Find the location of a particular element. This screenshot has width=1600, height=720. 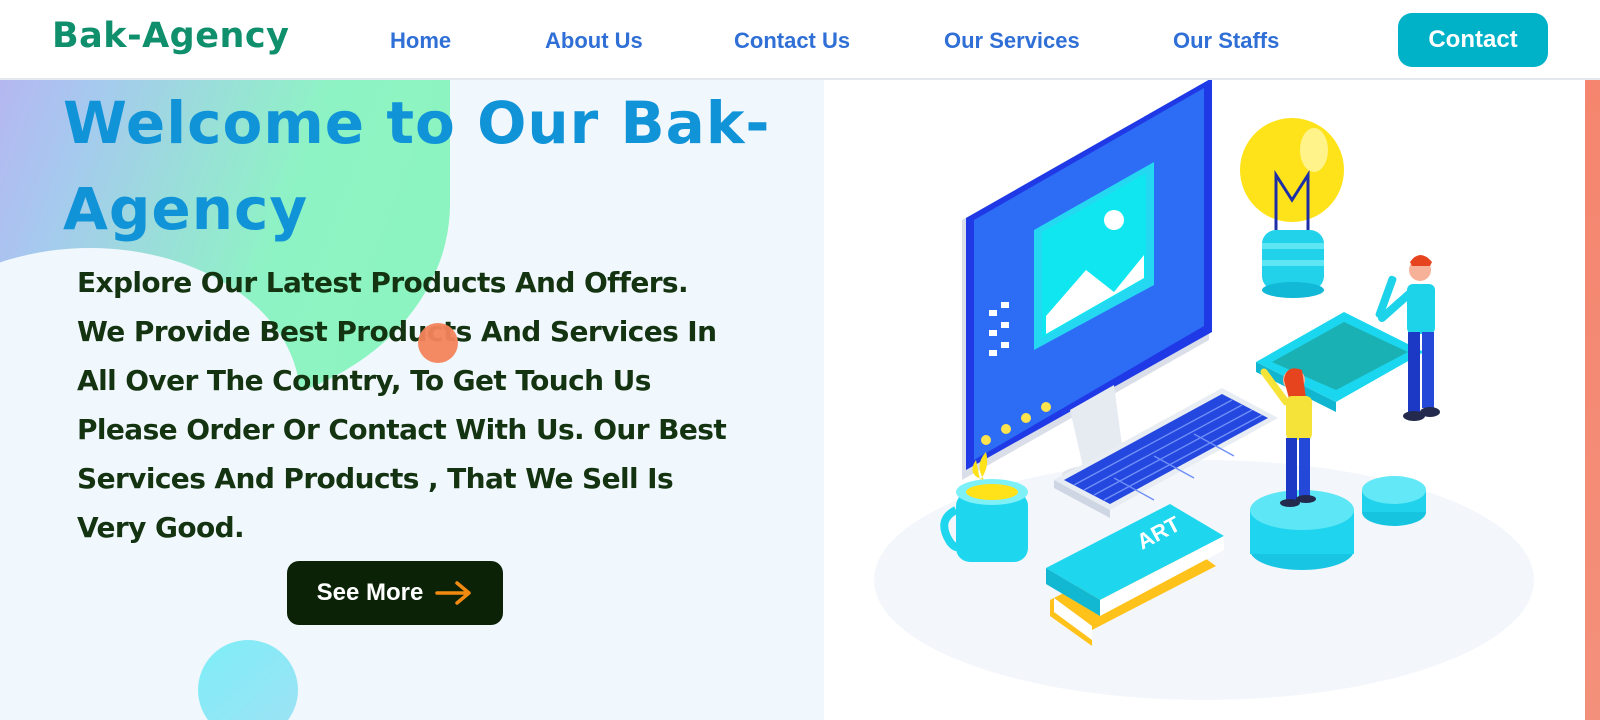

lightbulb-icon is located at coordinates (1292, 208).